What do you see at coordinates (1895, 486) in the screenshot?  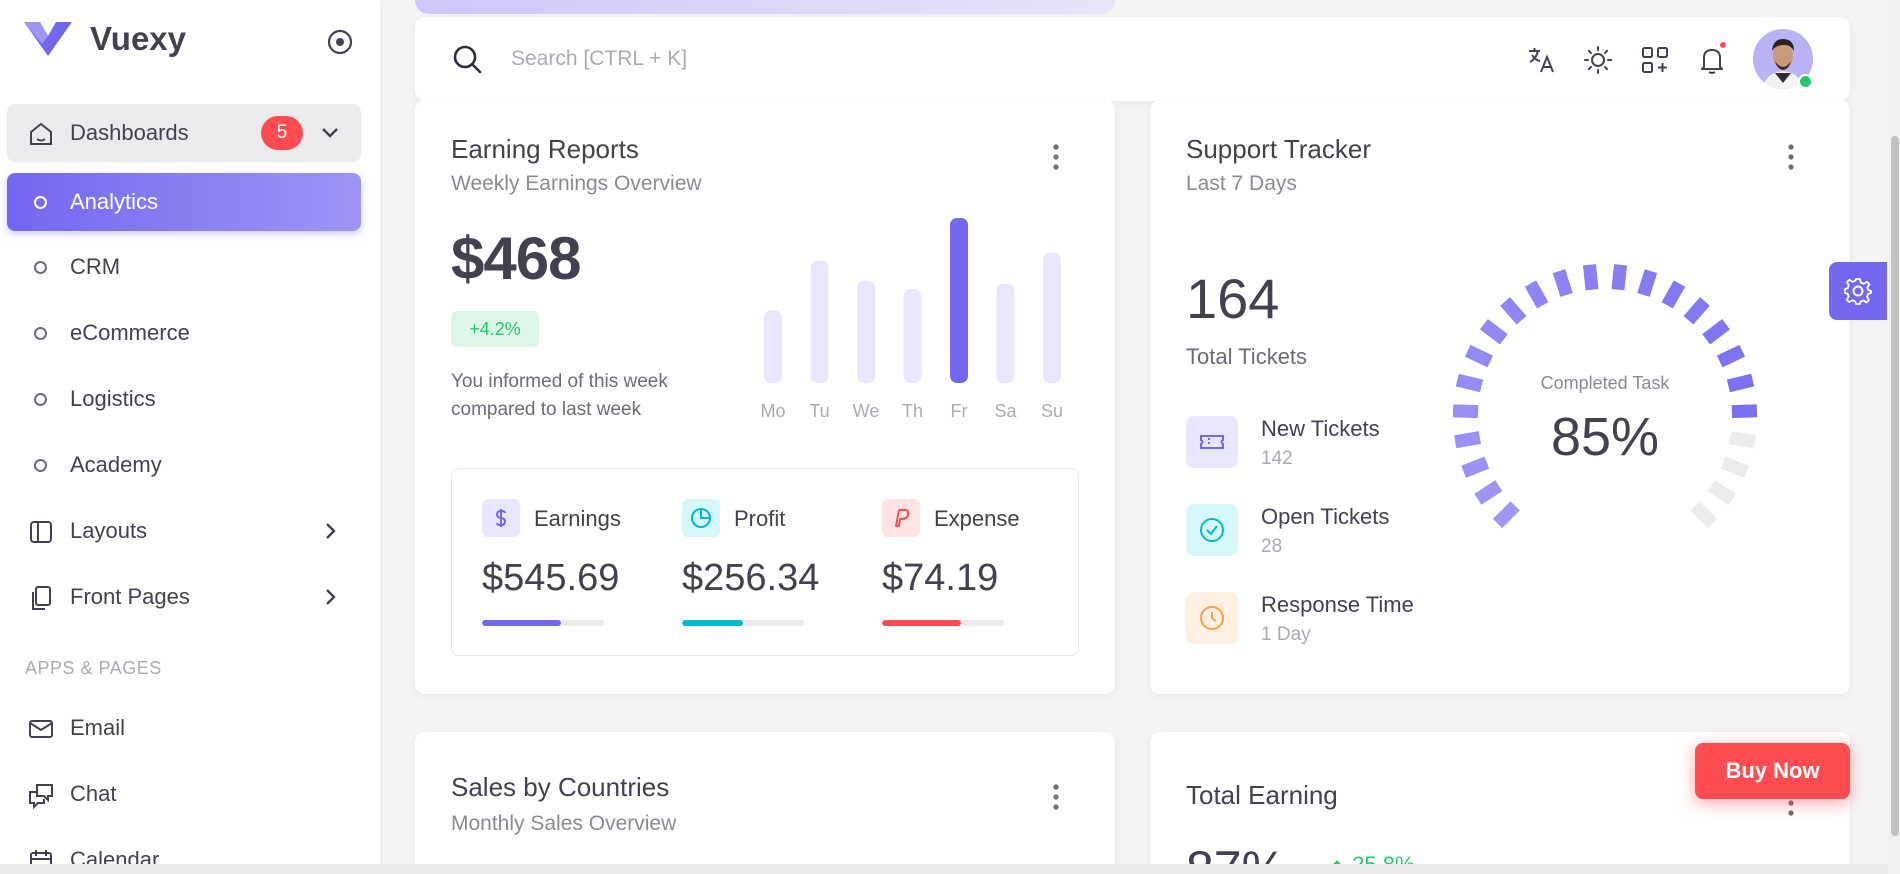 I see `scroll-thumb` at bounding box center [1895, 486].